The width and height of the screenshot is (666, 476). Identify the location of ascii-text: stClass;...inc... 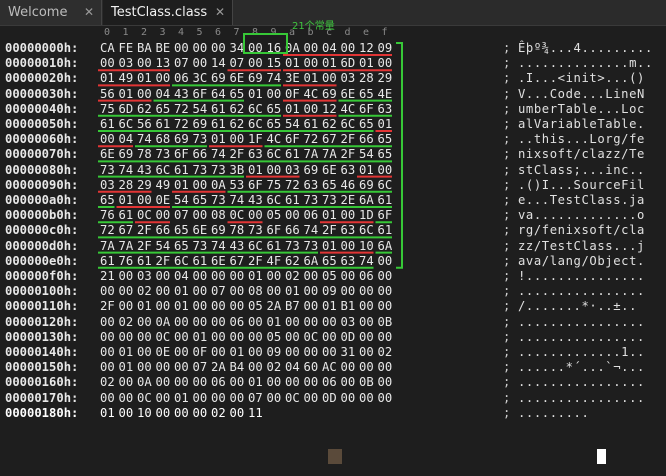
(581, 170).